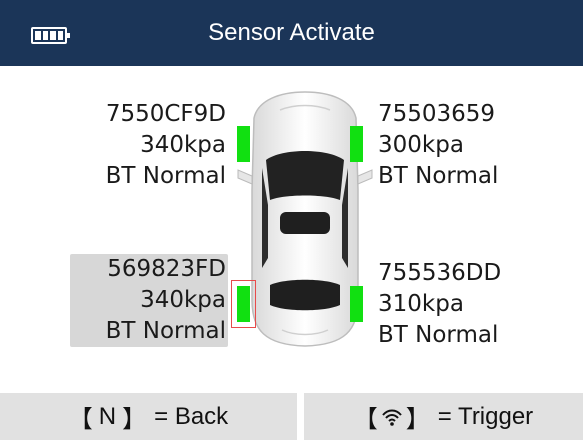  I want to click on sensor-front-left: 7550CF9D 340kpa BT Normal, so click(153, 145).